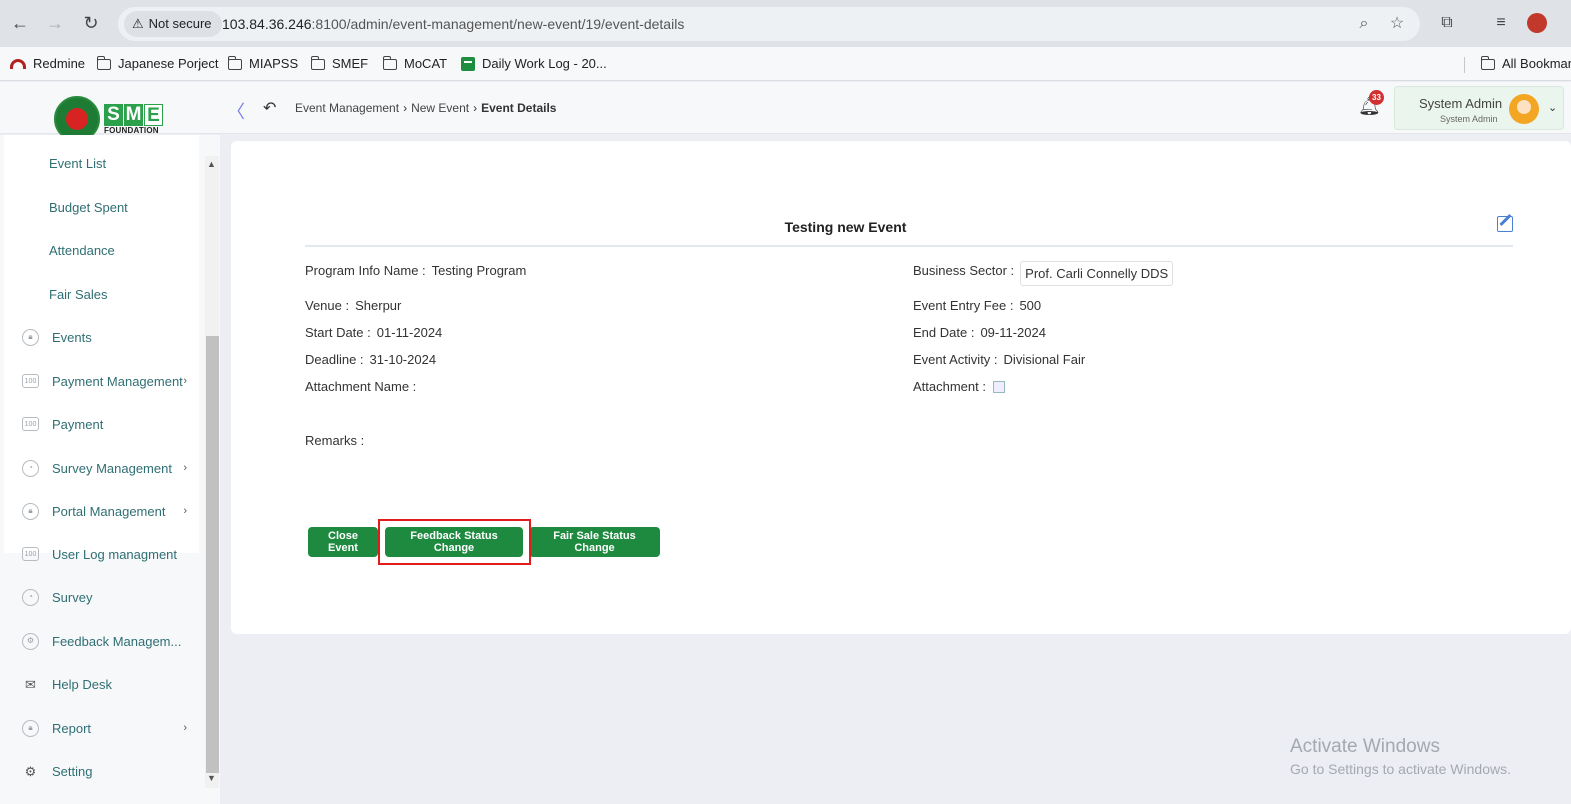 This screenshot has width=1571, height=804. I want to click on fair-sale-status-change-button: Fair Sale Status Change, so click(594, 542).